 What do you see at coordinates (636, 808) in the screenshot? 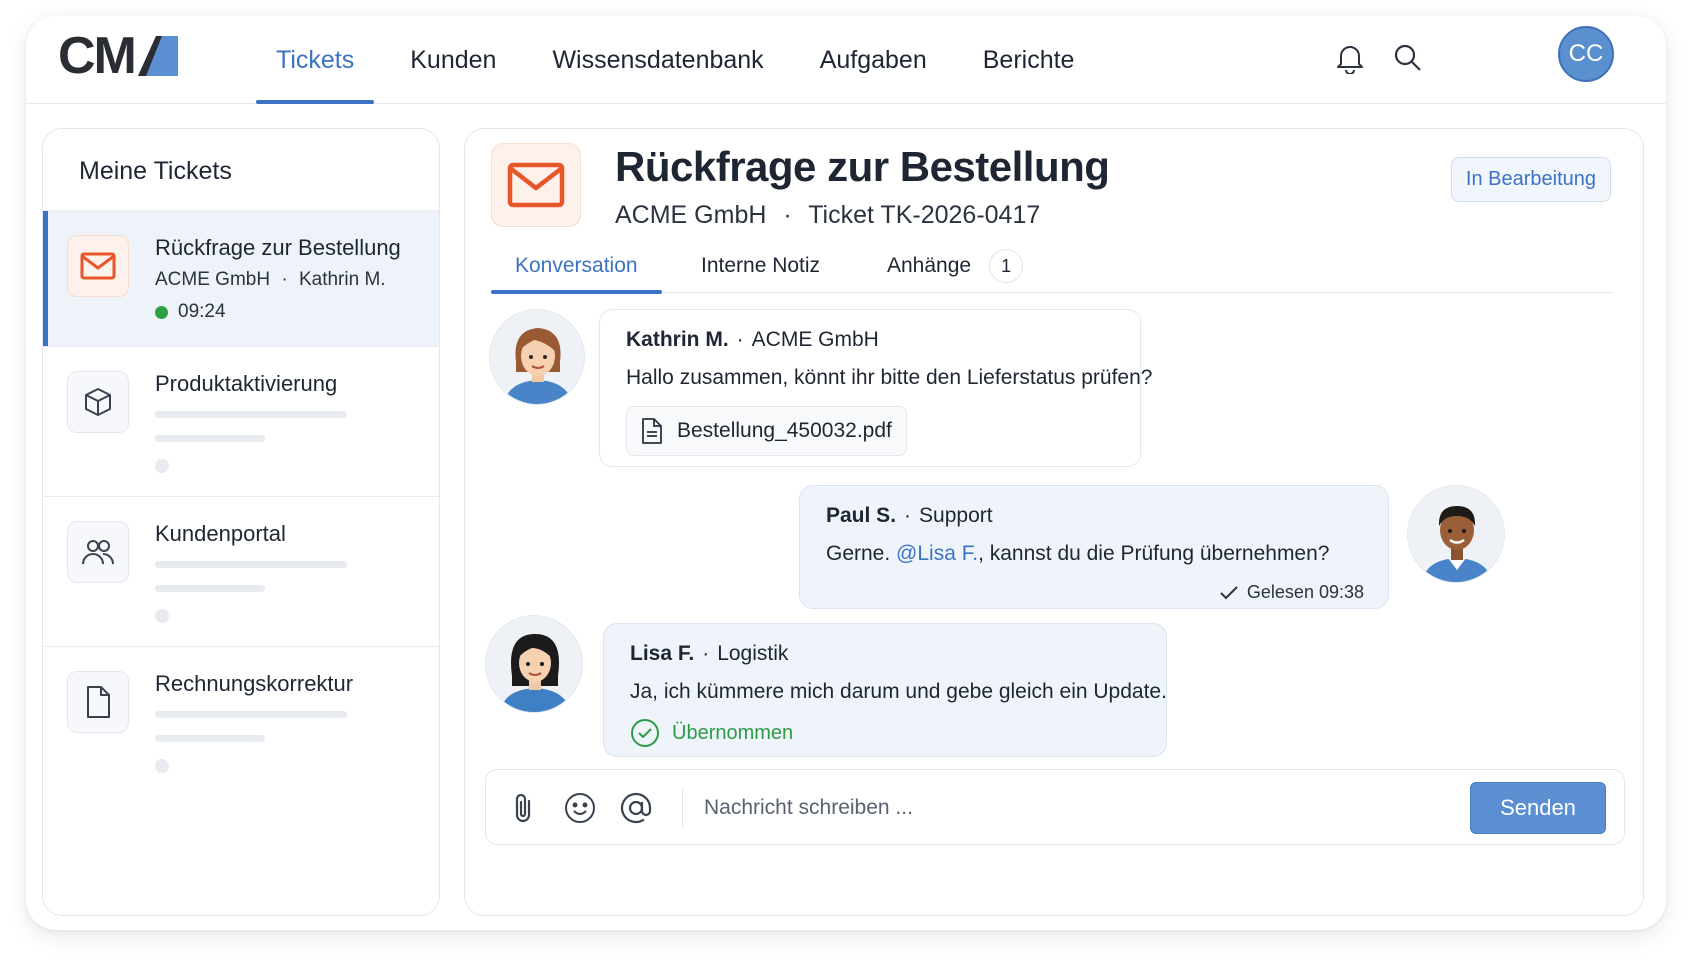
I see `mention-icon` at bounding box center [636, 808].